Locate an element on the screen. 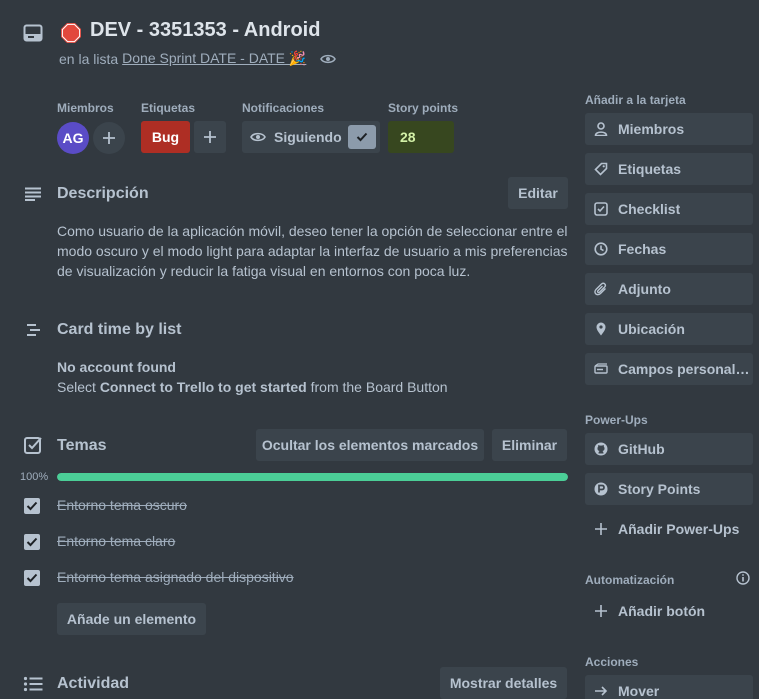 This screenshot has height=699, width=759. sidebar-location-button: Ubicación is located at coordinates (669, 329).